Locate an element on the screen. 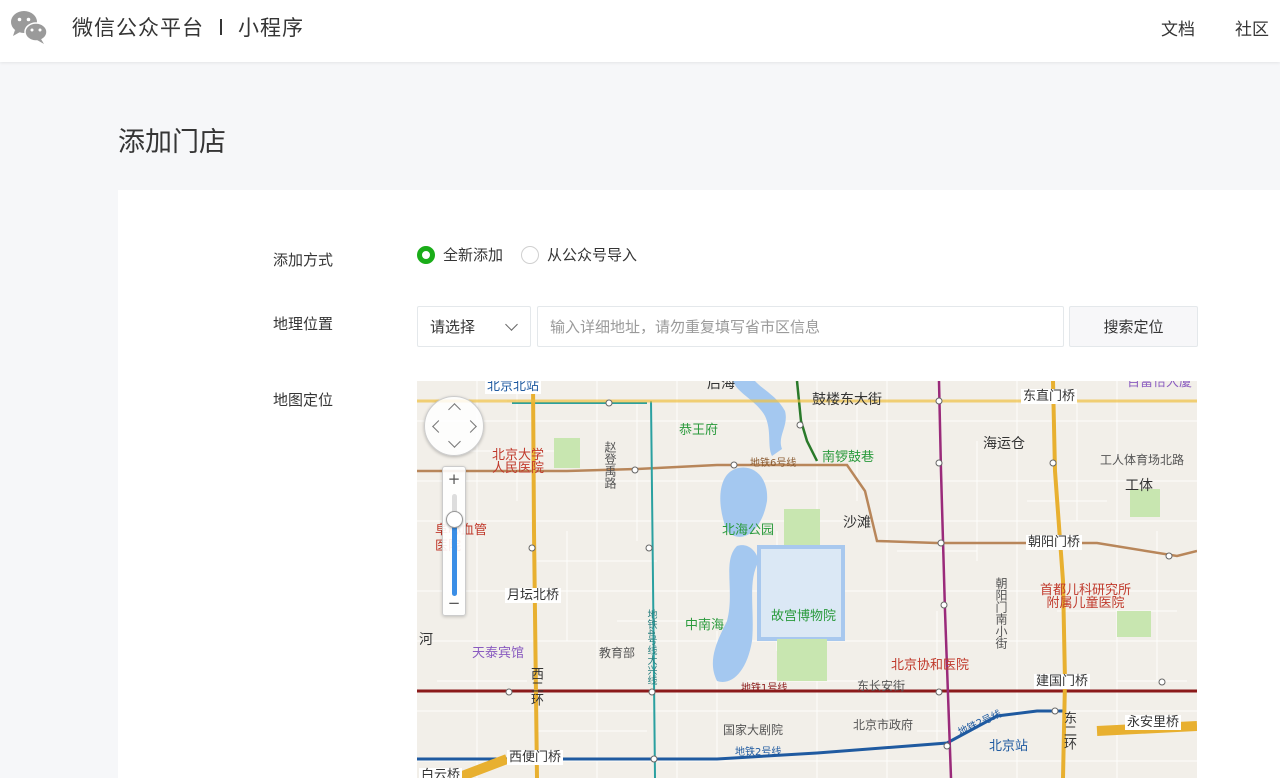  map-label: 中南海 is located at coordinates (705, 625).